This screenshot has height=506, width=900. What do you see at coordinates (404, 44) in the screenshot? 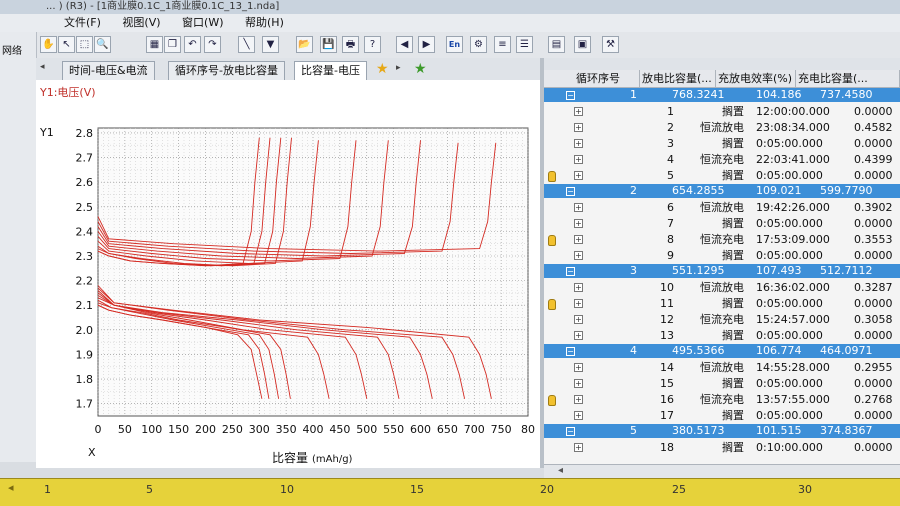
I see `prev-icon: ◀` at bounding box center [404, 44].